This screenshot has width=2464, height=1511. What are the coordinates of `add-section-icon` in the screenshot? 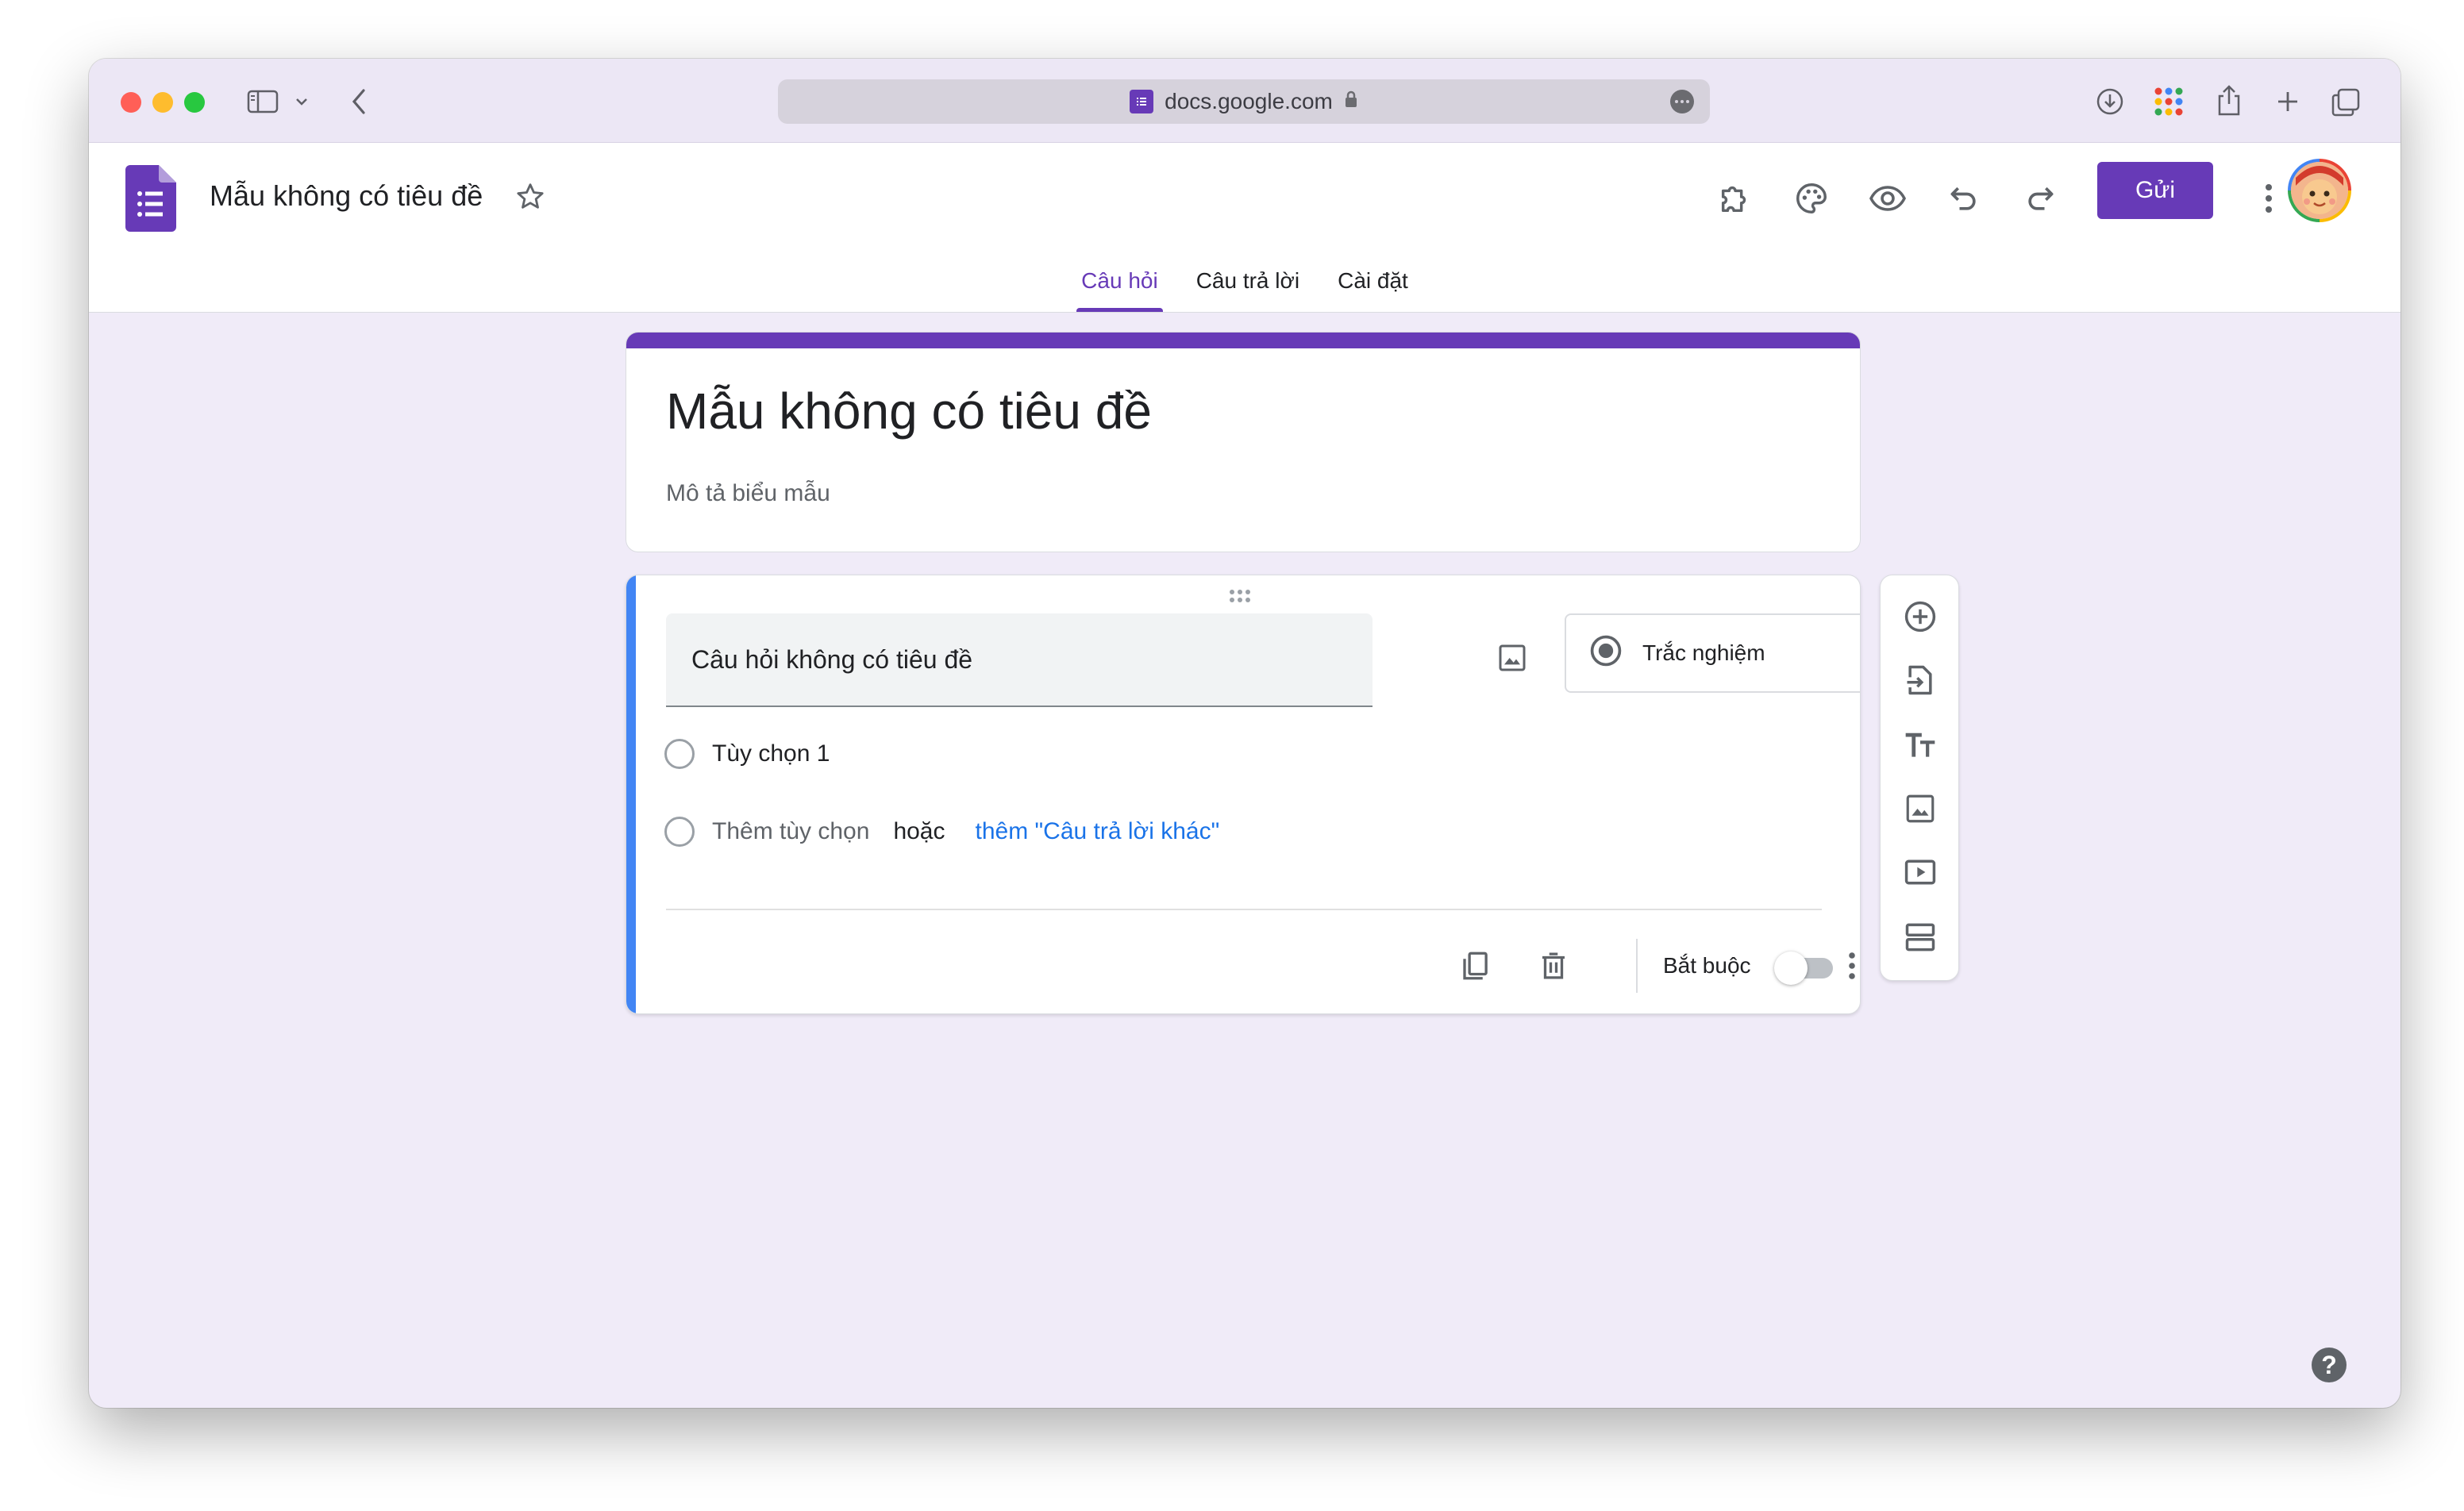 It's located at (1920, 937).